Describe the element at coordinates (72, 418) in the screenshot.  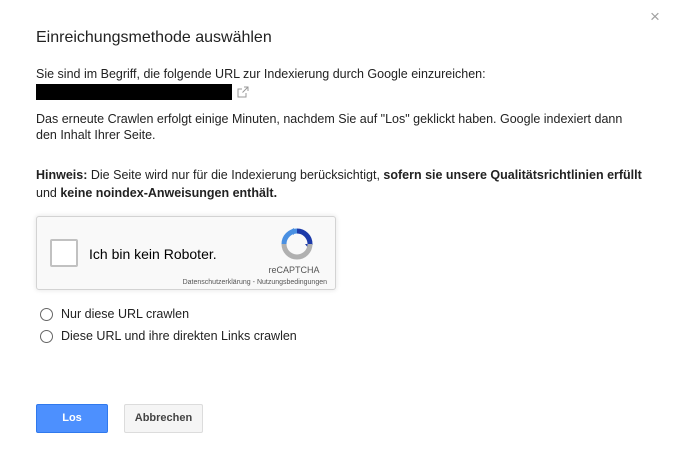
I see `submit-button: Los` at that location.